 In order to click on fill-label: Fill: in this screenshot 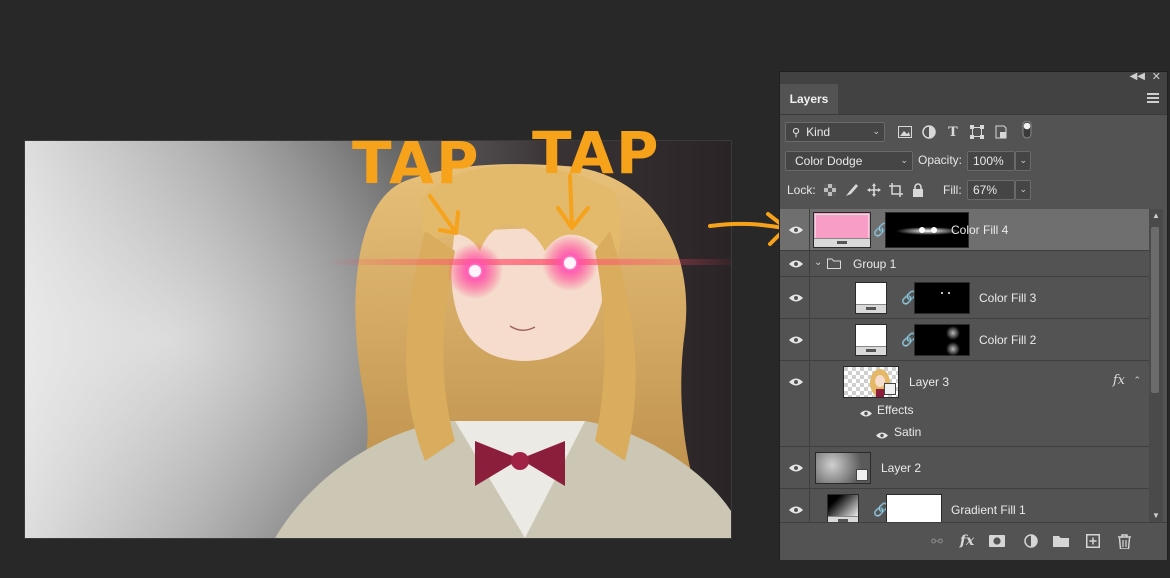, I will do `click(952, 190)`.